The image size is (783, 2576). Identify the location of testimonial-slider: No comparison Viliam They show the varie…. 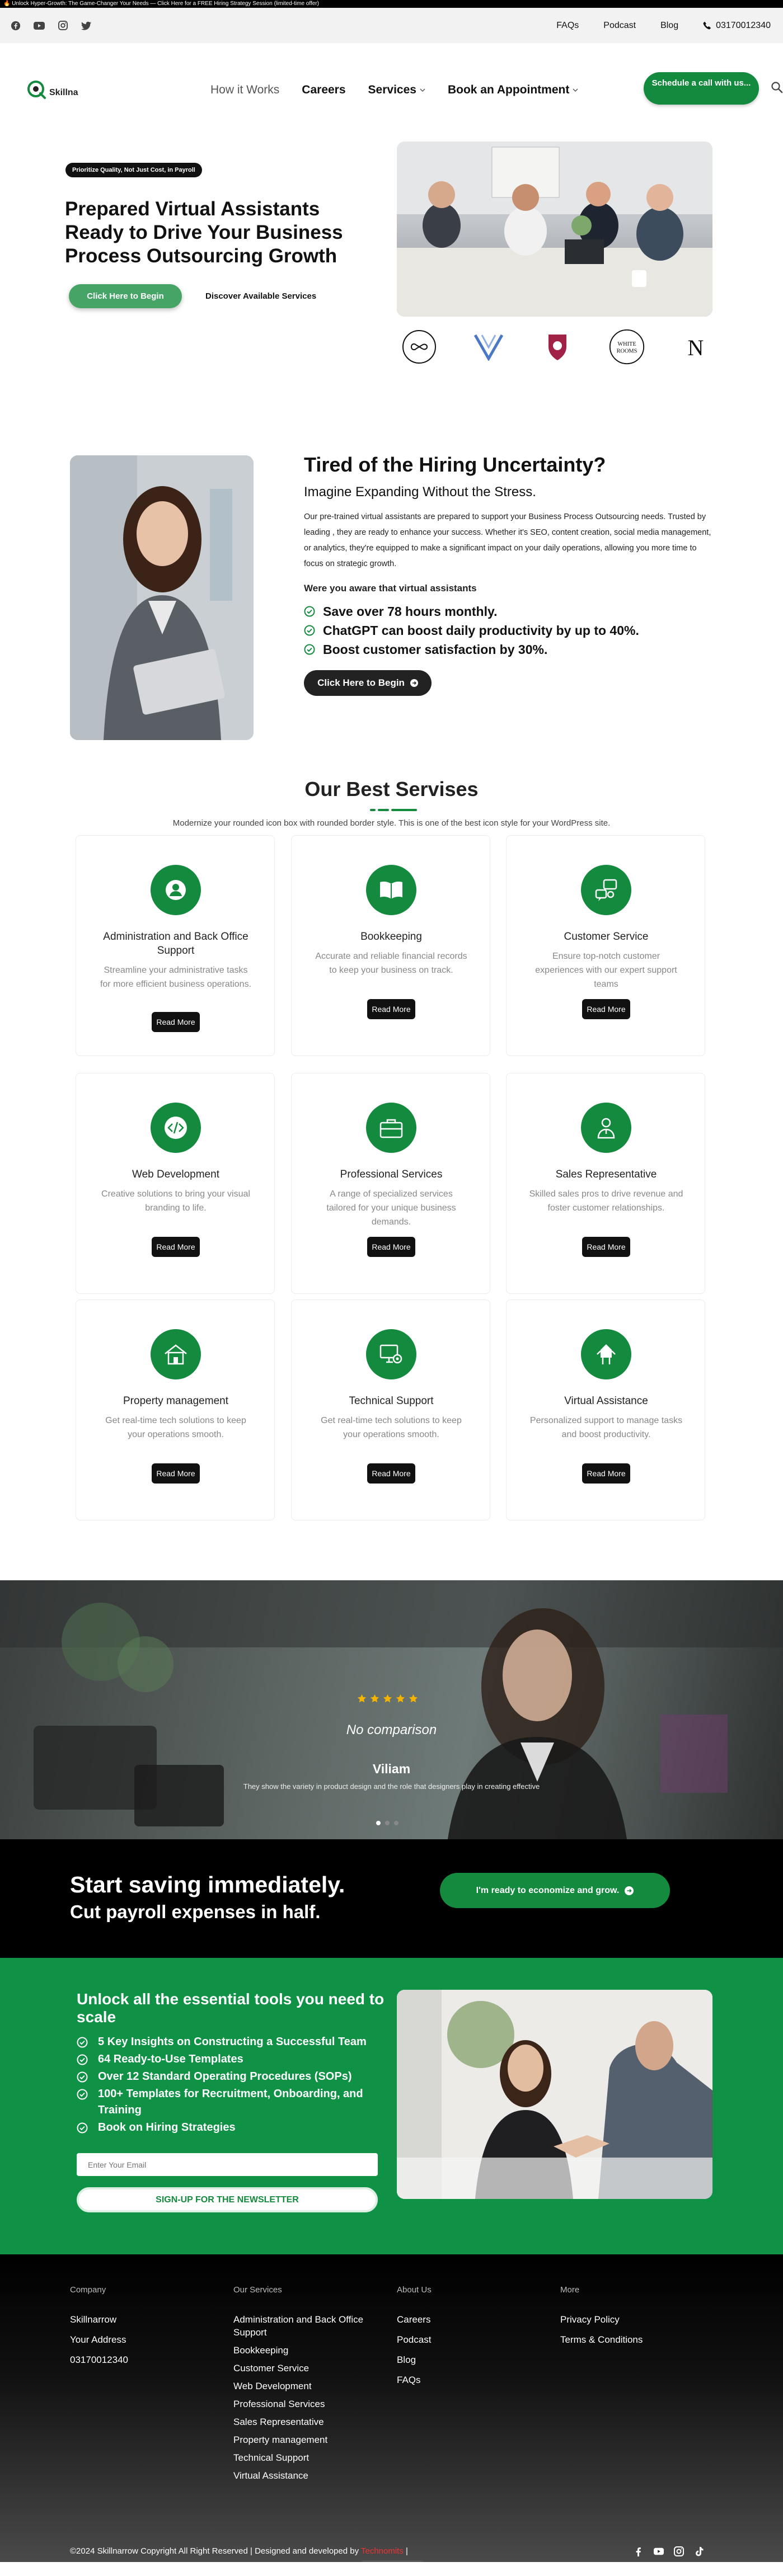
(392, 1709).